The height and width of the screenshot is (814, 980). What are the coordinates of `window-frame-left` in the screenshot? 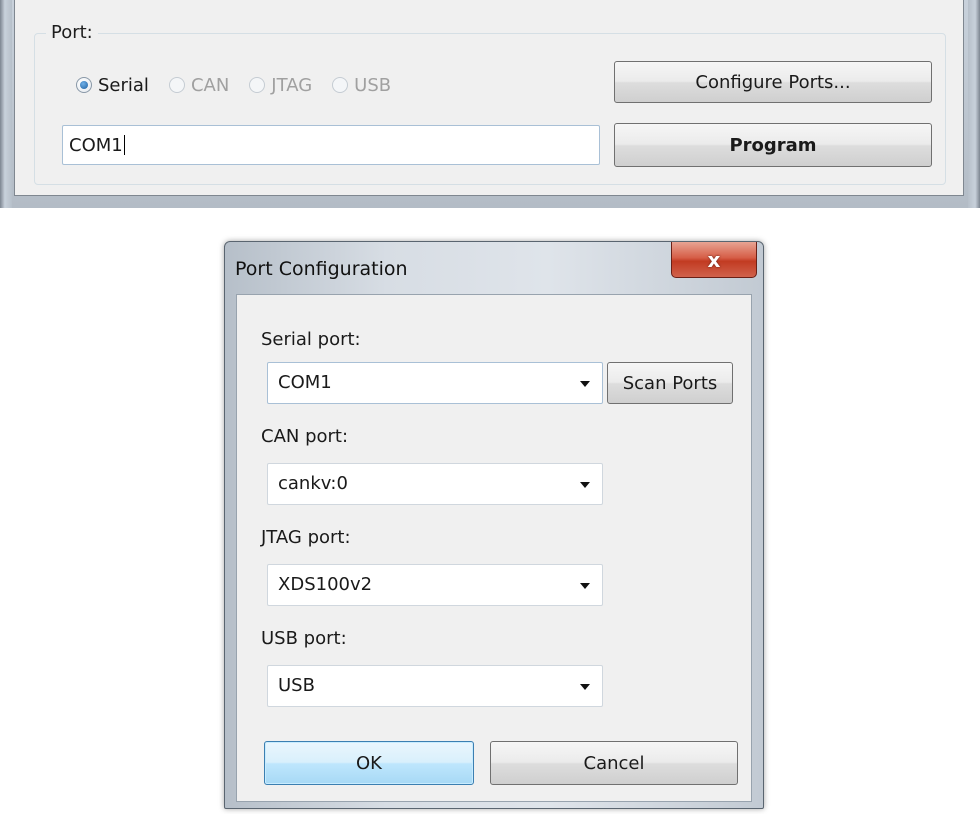 It's located at (6, 104).